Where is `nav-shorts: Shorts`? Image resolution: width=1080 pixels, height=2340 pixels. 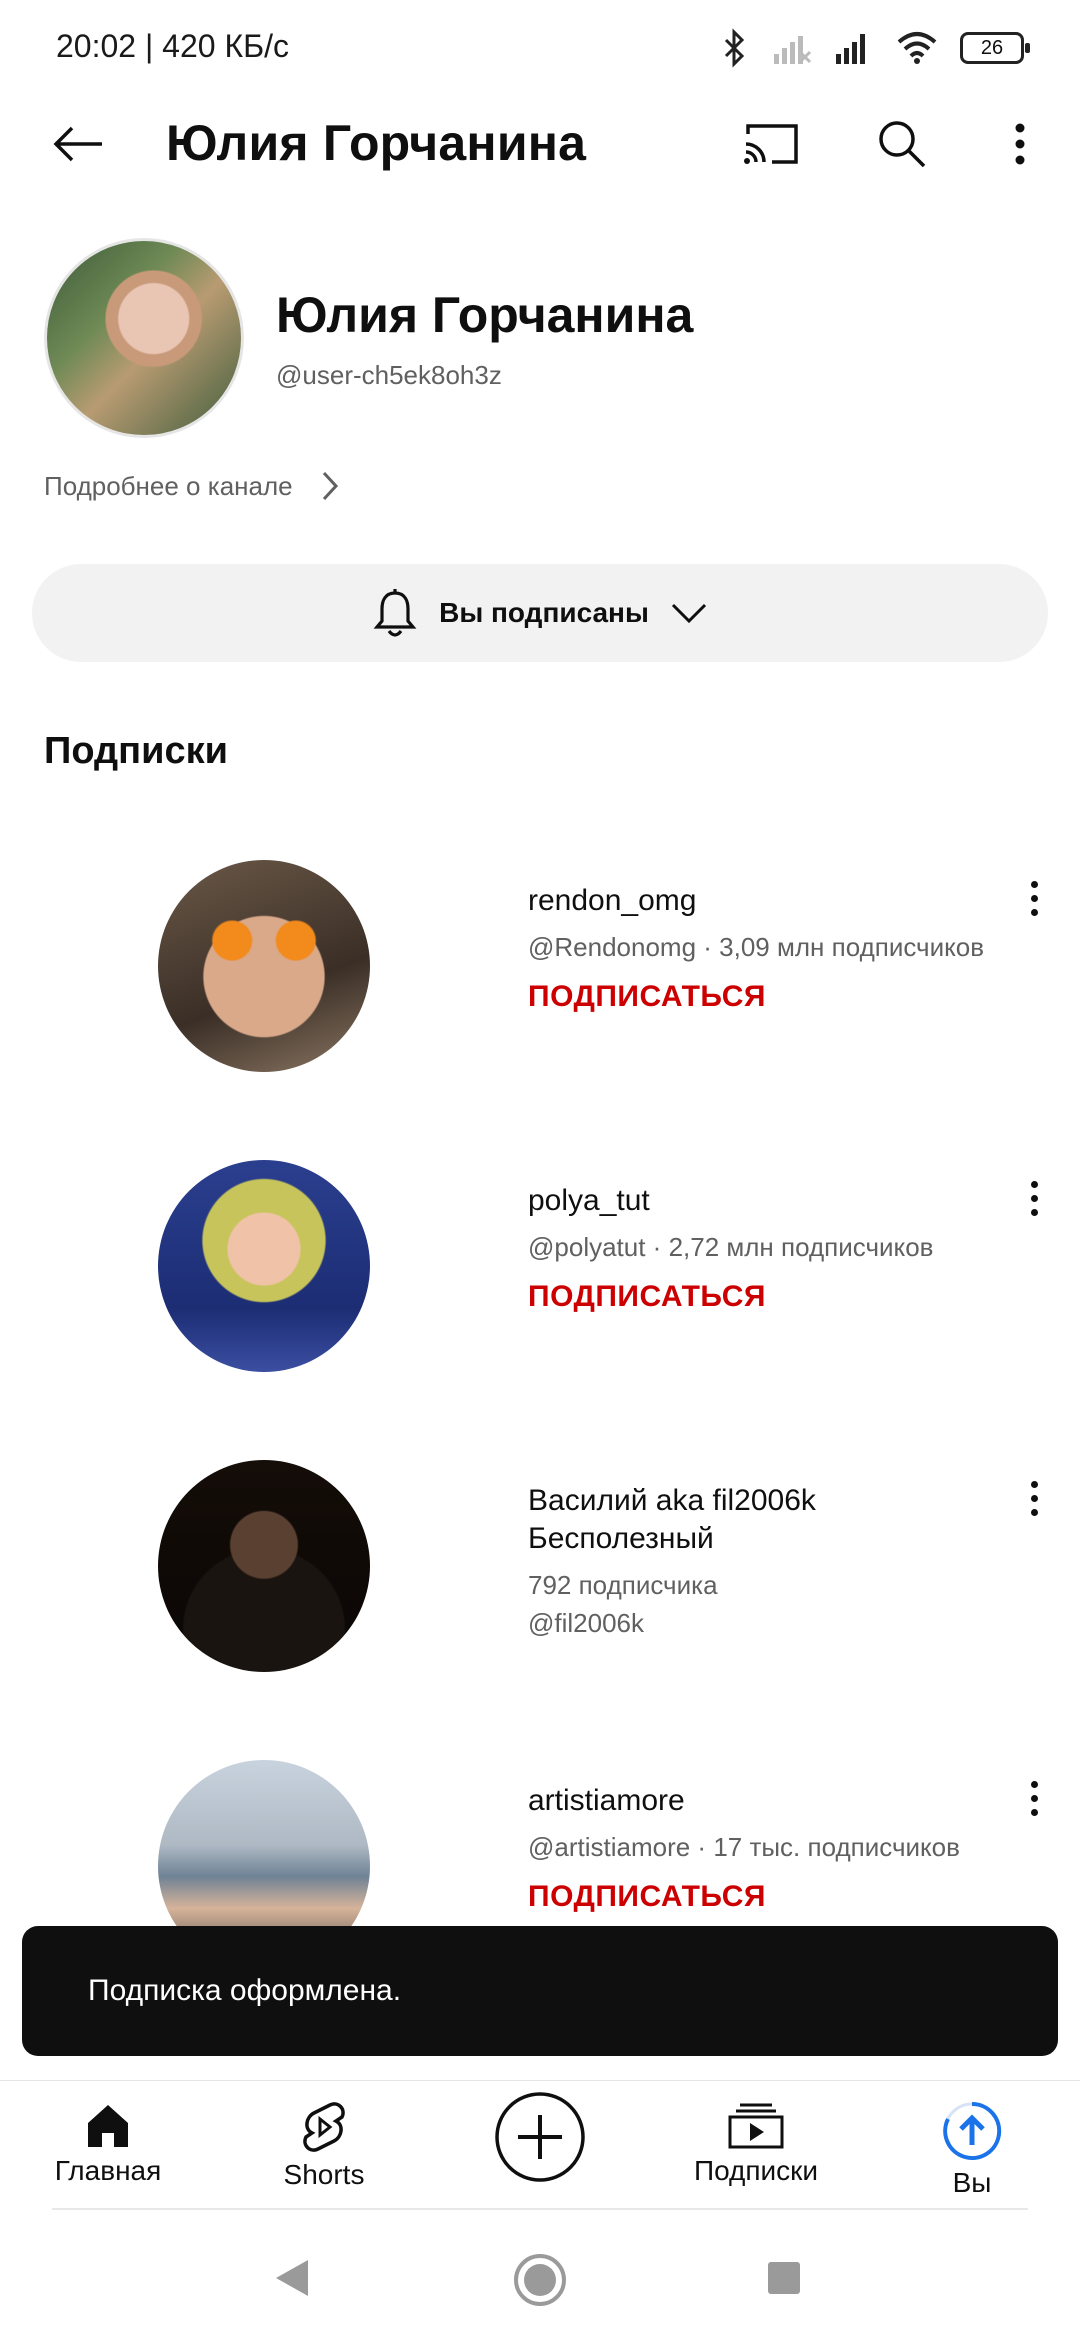
nav-shorts: Shorts is located at coordinates (324, 2146).